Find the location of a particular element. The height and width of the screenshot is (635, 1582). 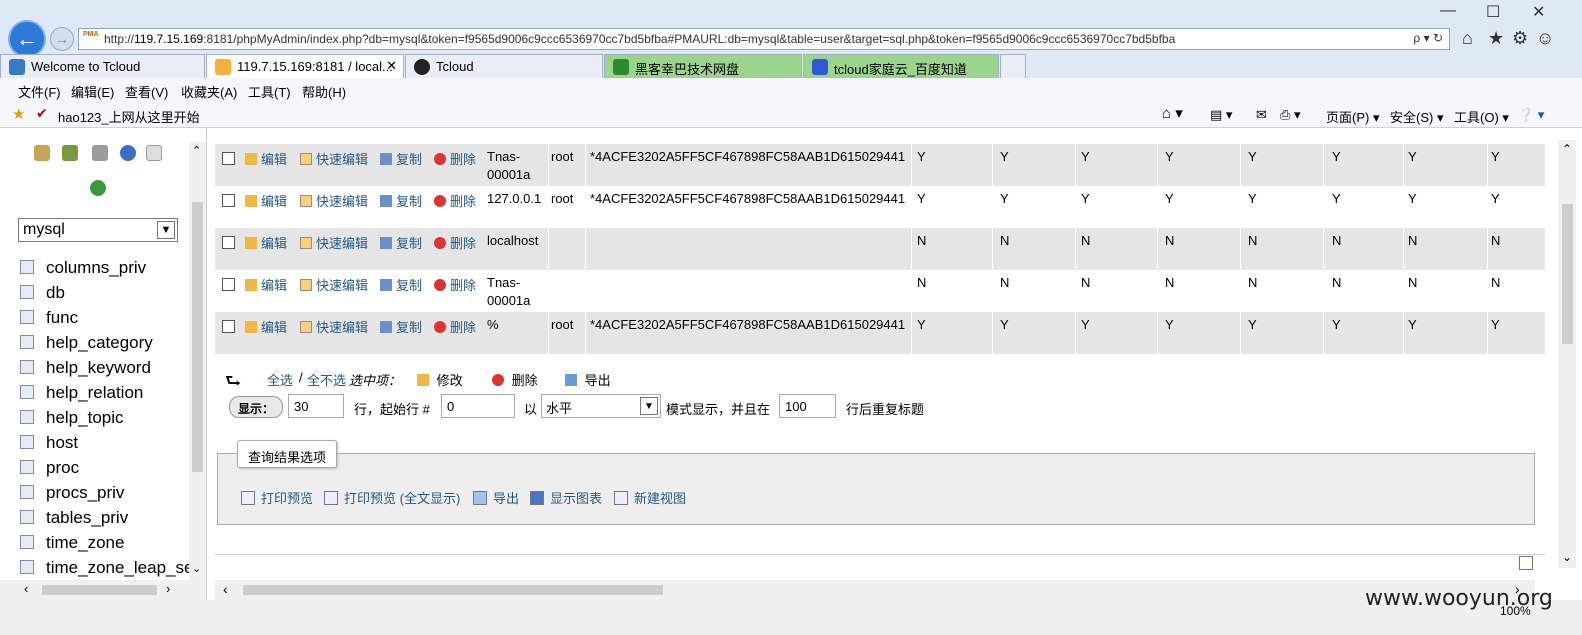

home-toolbar-icon: ⌂ ▾ is located at coordinates (1172, 113).